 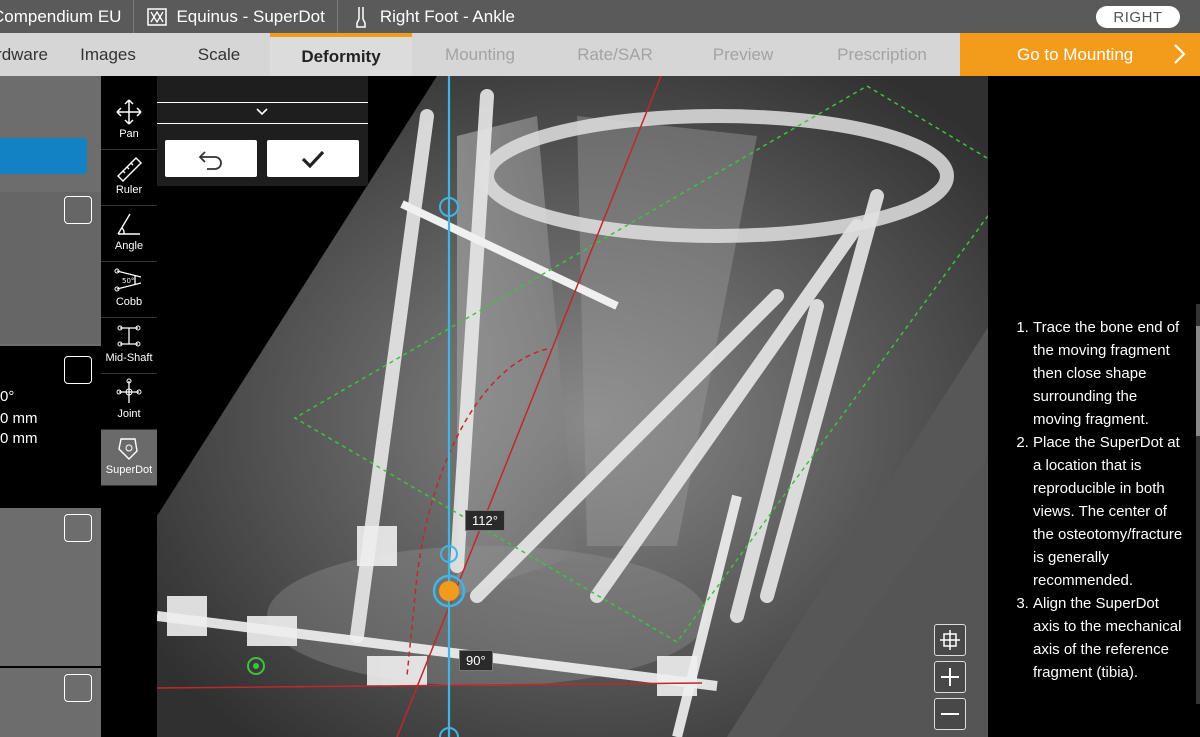 I want to click on tab-deformity: Deformity, so click(x=341, y=54).